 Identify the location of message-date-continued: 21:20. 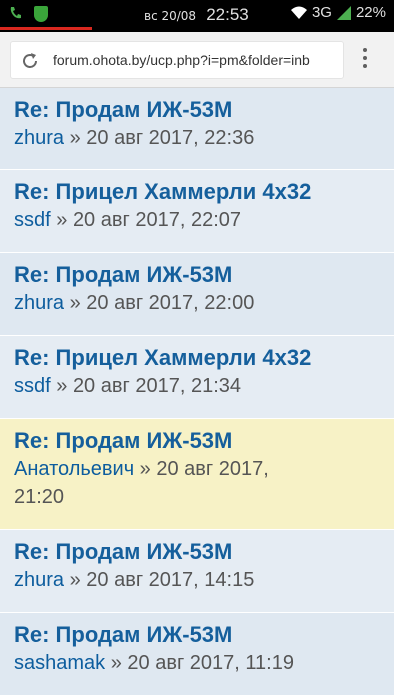
(39, 497).